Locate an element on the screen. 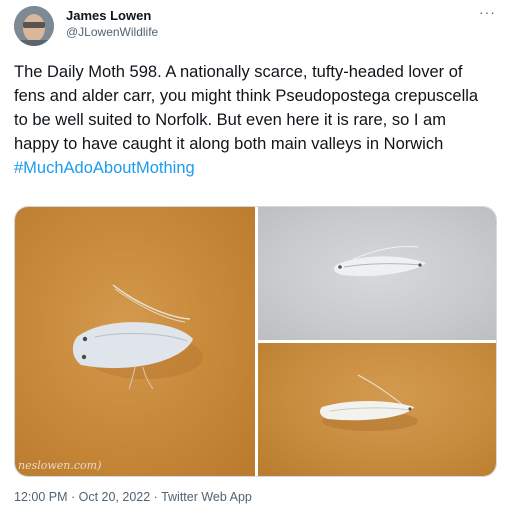  avatar is located at coordinates (34, 26).